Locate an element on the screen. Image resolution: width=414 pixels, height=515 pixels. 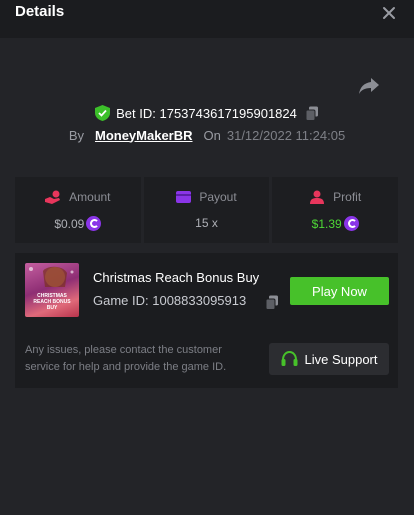
bet-stats: Amount $0.09 Payout 15 x Profit $1.39 is located at coordinates (207, 210).